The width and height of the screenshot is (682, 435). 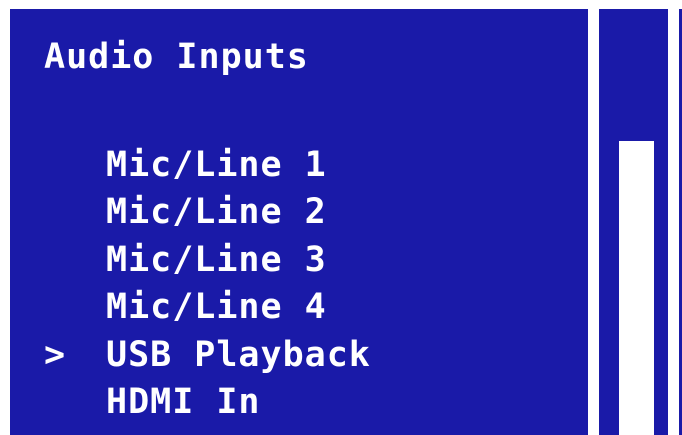 I want to click on menu-item-usb-playback: > USB Playback, so click(x=207, y=355).